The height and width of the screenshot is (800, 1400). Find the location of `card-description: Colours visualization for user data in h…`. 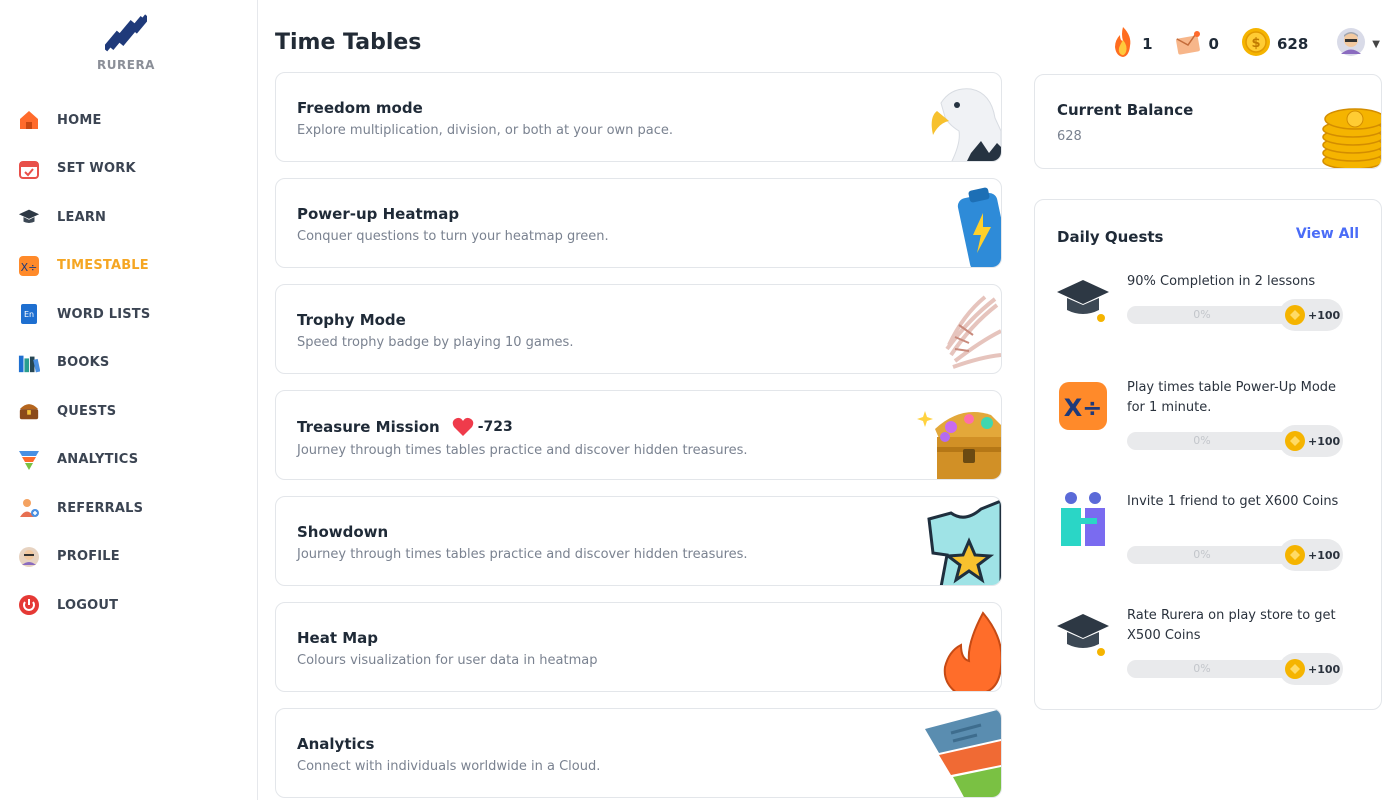

card-description: Colours visualization for user data in h… is located at coordinates (447, 660).